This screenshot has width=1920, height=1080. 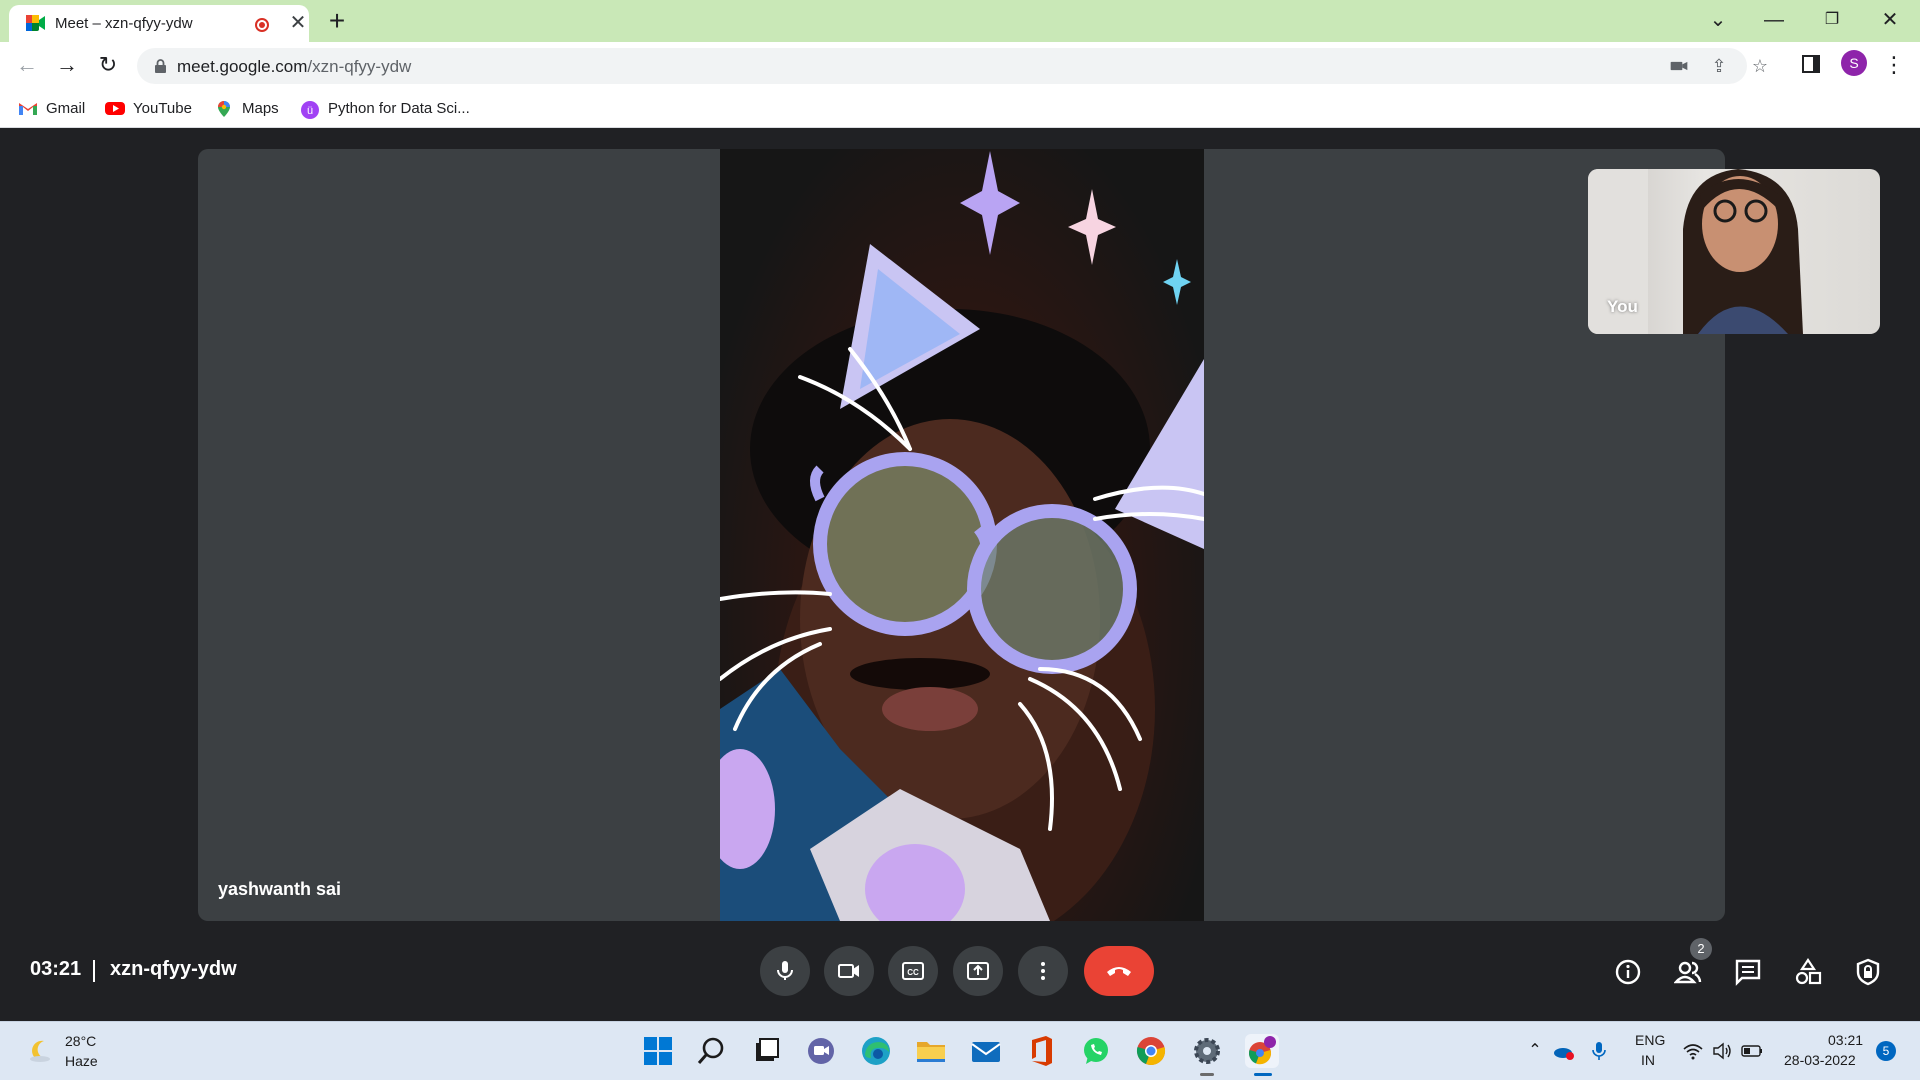 What do you see at coordinates (1832, 20) in the screenshot?
I see `restore-button: ❐` at bounding box center [1832, 20].